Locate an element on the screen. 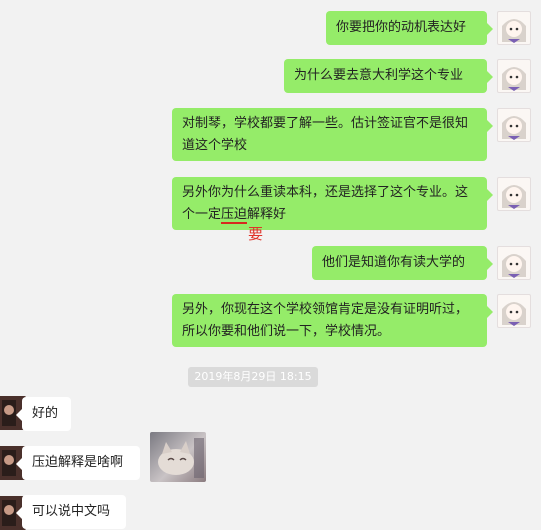 Image resolution: width=541 pixels, height=530 pixels. message-text: 解释好 is located at coordinates (267, 214).